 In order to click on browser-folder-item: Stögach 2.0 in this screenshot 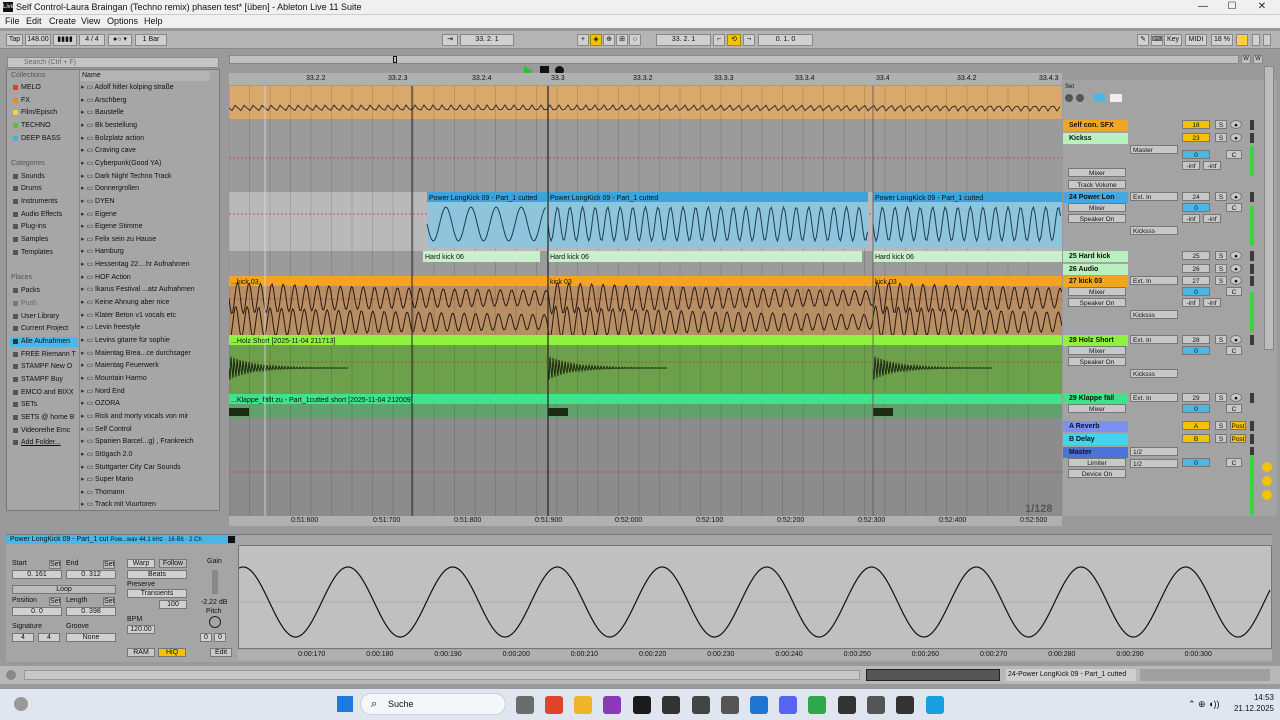, I will do `click(150, 455)`.